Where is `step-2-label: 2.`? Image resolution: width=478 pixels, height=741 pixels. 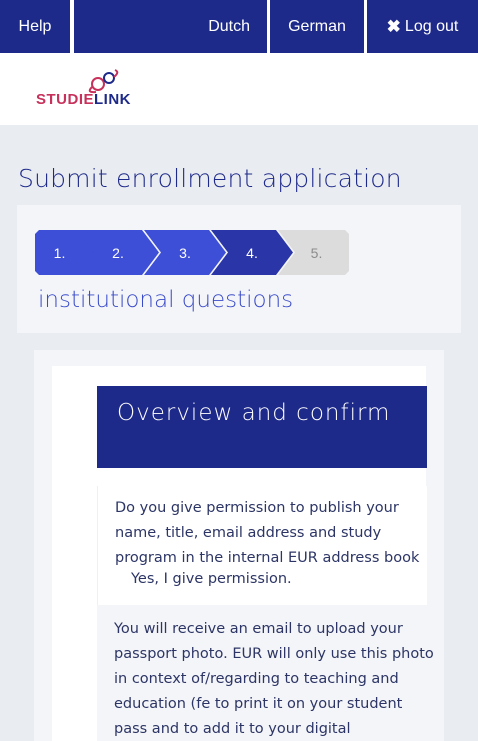
step-2-label: 2. is located at coordinates (118, 252).